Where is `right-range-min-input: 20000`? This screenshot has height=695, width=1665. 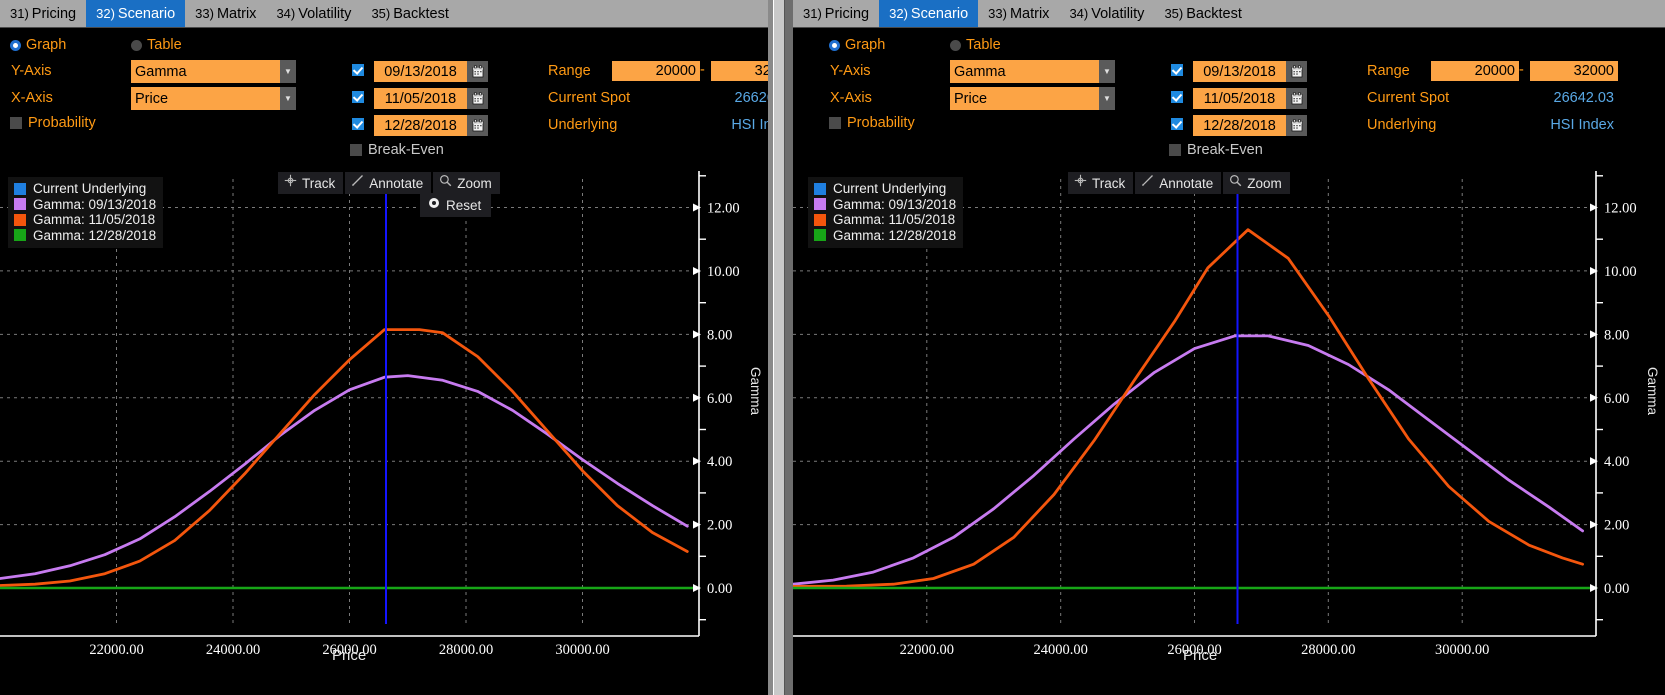
right-range-min-input: 20000 is located at coordinates (1475, 71).